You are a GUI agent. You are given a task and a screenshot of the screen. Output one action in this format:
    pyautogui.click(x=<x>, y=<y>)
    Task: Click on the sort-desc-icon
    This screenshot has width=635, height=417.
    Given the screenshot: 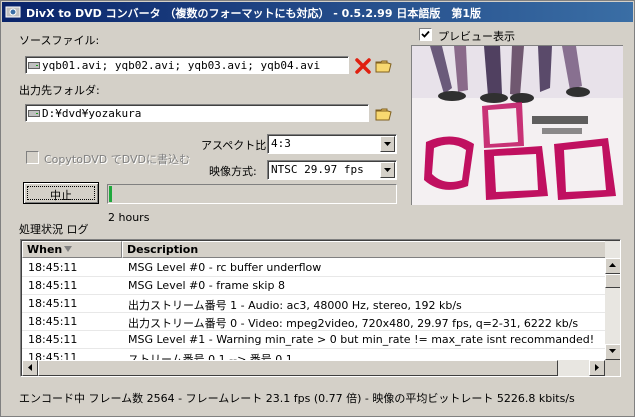 What is the action you would take?
    pyautogui.click(x=68, y=249)
    